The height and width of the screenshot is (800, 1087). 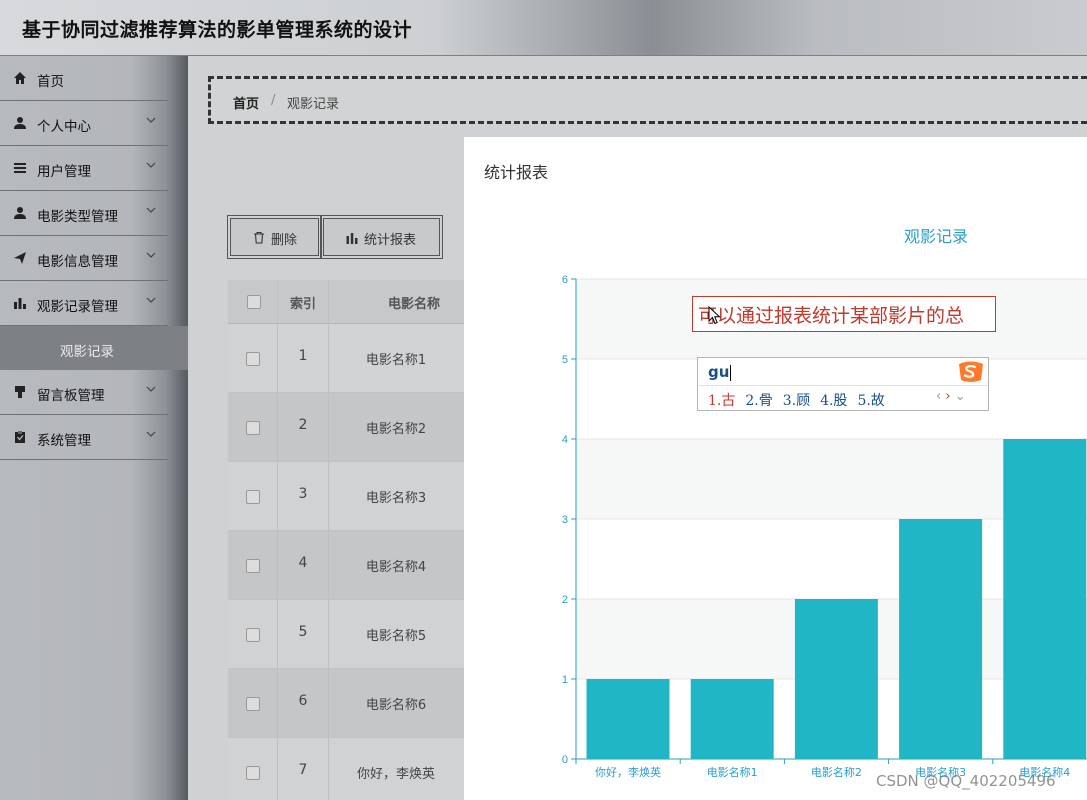 I want to click on column-divider, so click(x=277, y=540).